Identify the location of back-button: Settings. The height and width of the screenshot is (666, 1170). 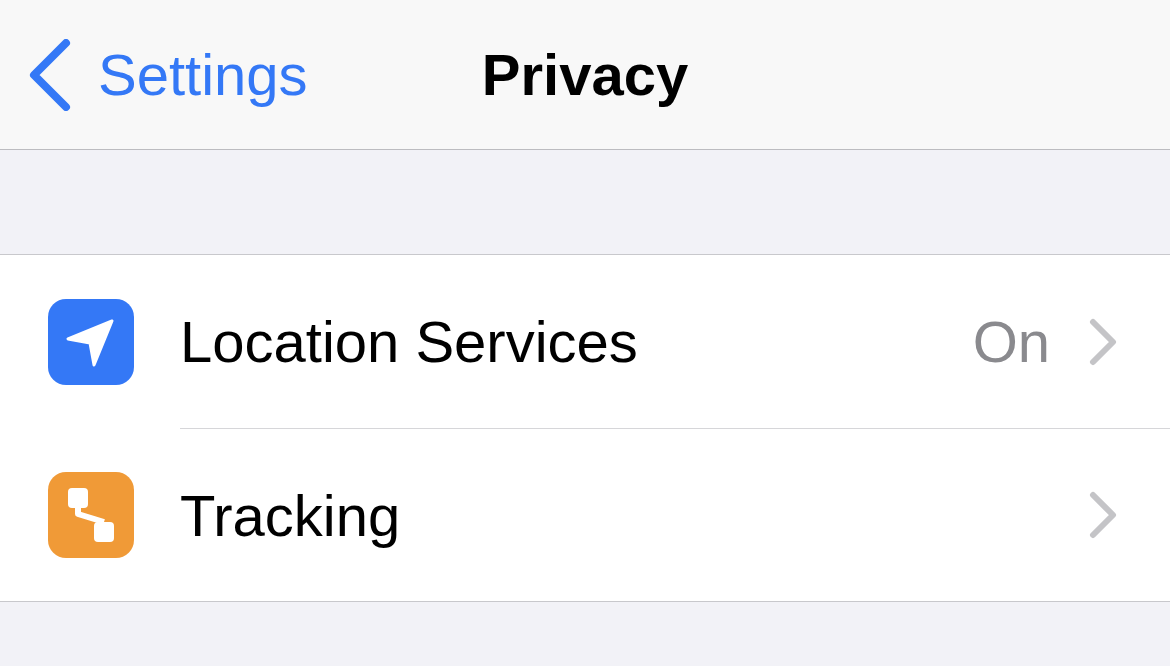
(154, 74).